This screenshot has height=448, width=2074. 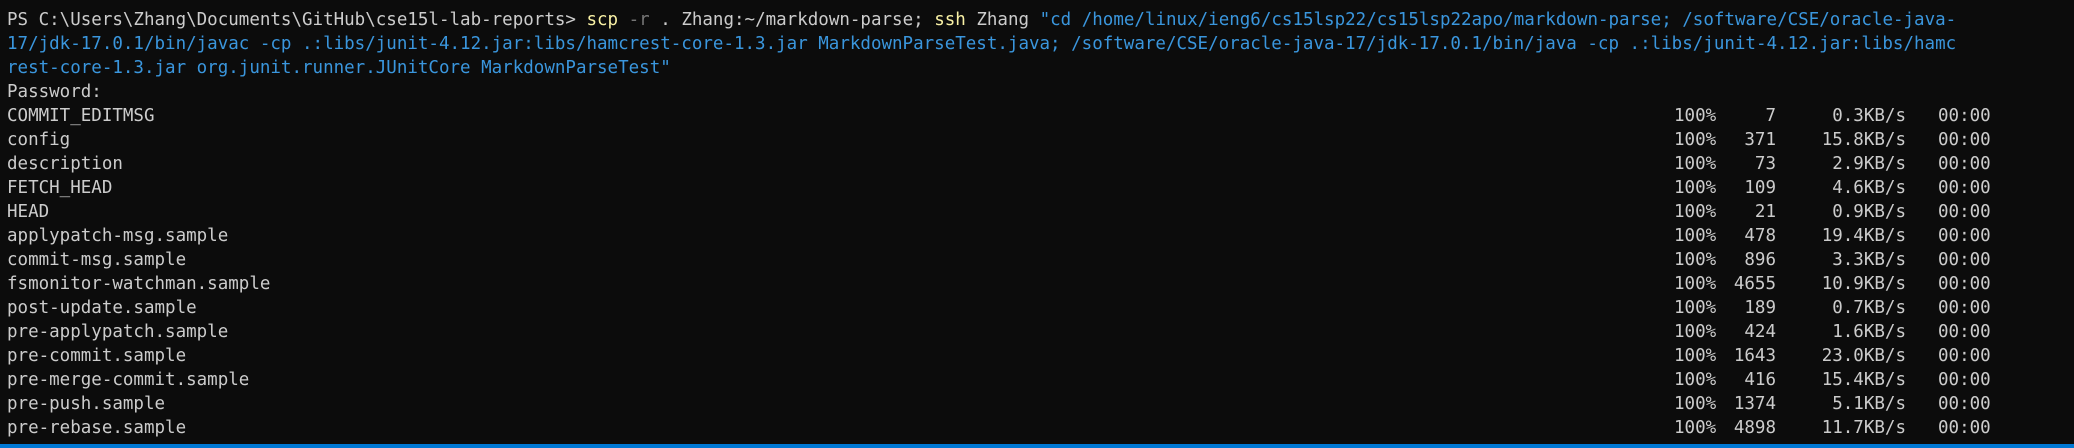 What do you see at coordinates (139, 284) in the screenshot?
I see `transfer-file-name: fsmonitor-watchman.sample` at bounding box center [139, 284].